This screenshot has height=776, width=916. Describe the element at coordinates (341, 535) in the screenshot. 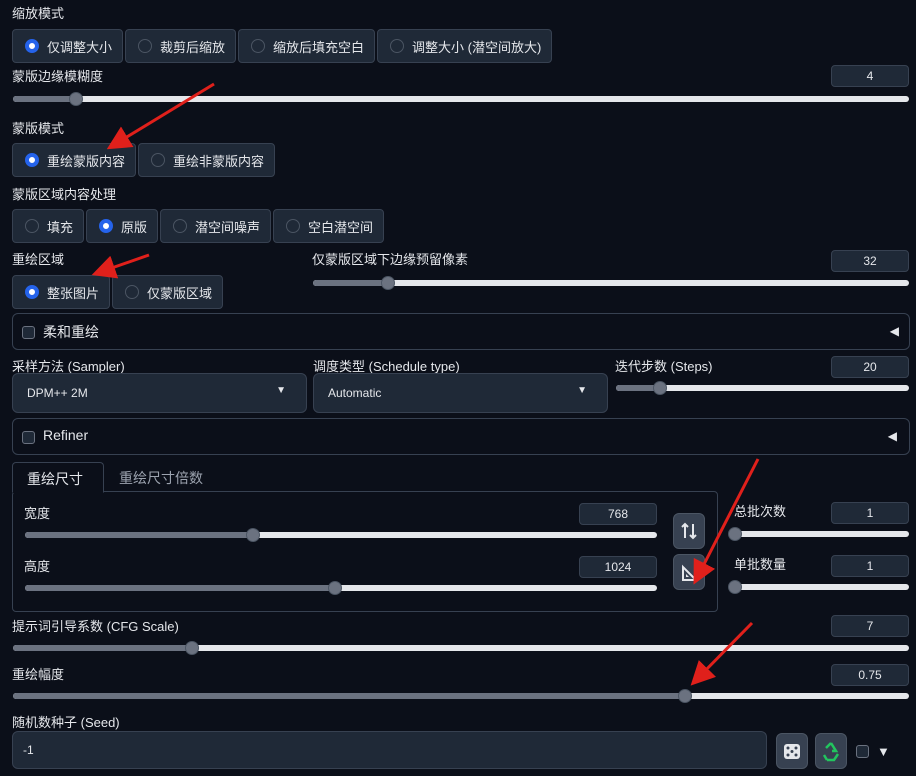

I see `width-slider` at that location.